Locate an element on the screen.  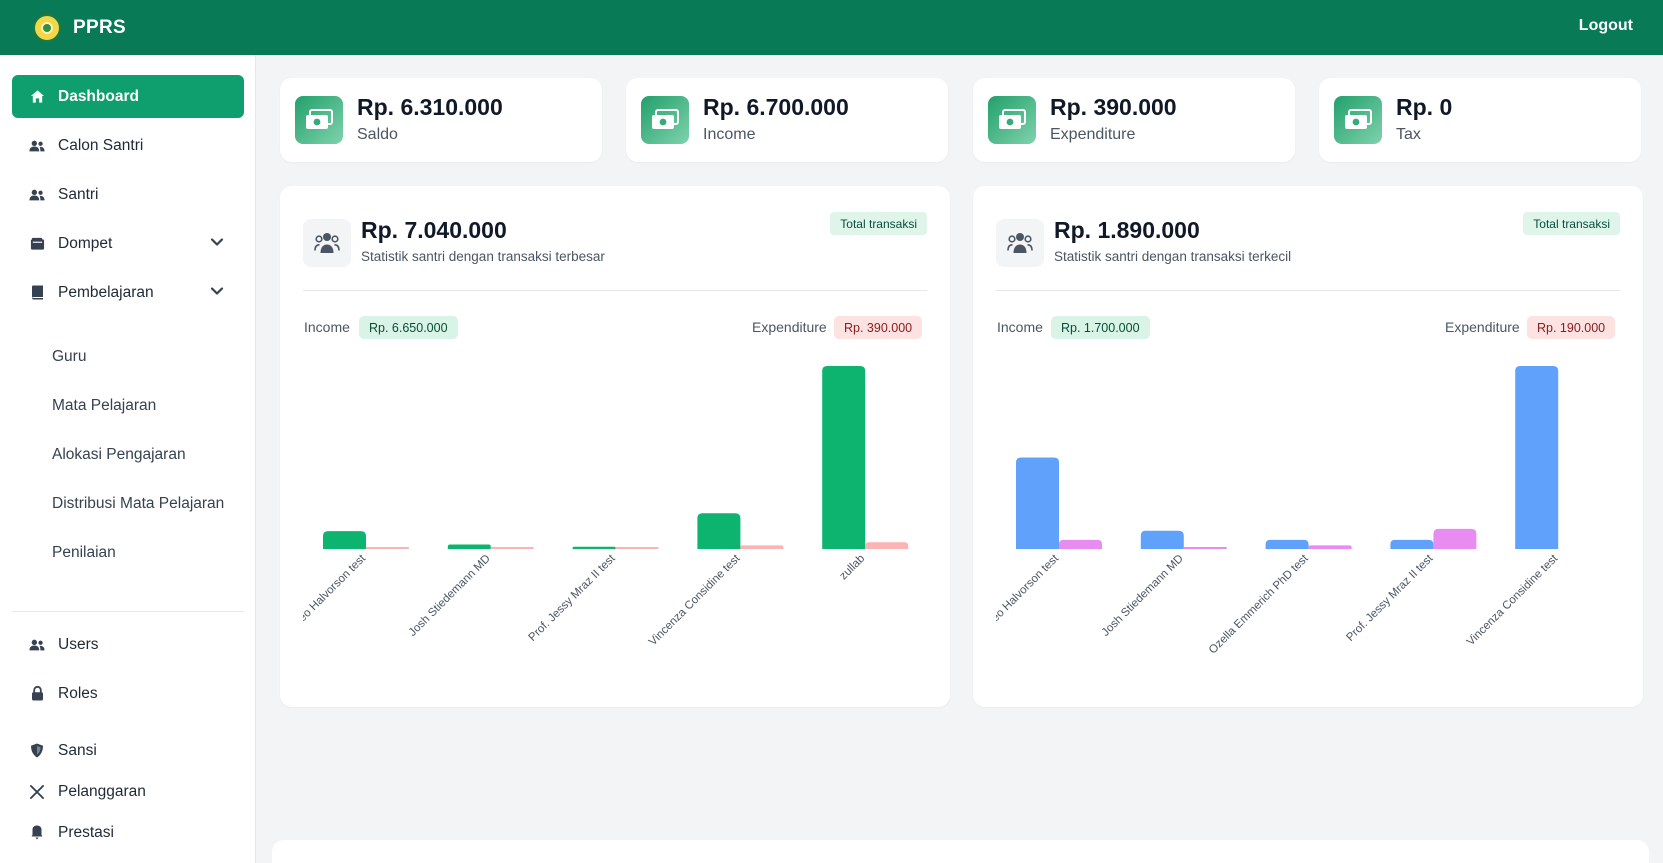
sidebar-item-prestasi: Prestasi is located at coordinates (128, 832).